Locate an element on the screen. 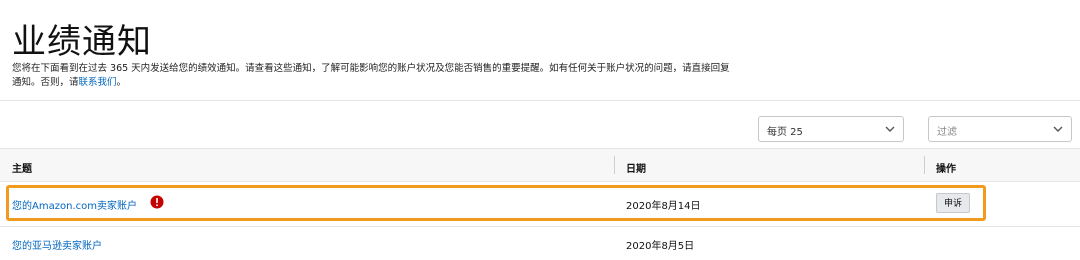  filter-select: 过滤 is located at coordinates (1000, 129).